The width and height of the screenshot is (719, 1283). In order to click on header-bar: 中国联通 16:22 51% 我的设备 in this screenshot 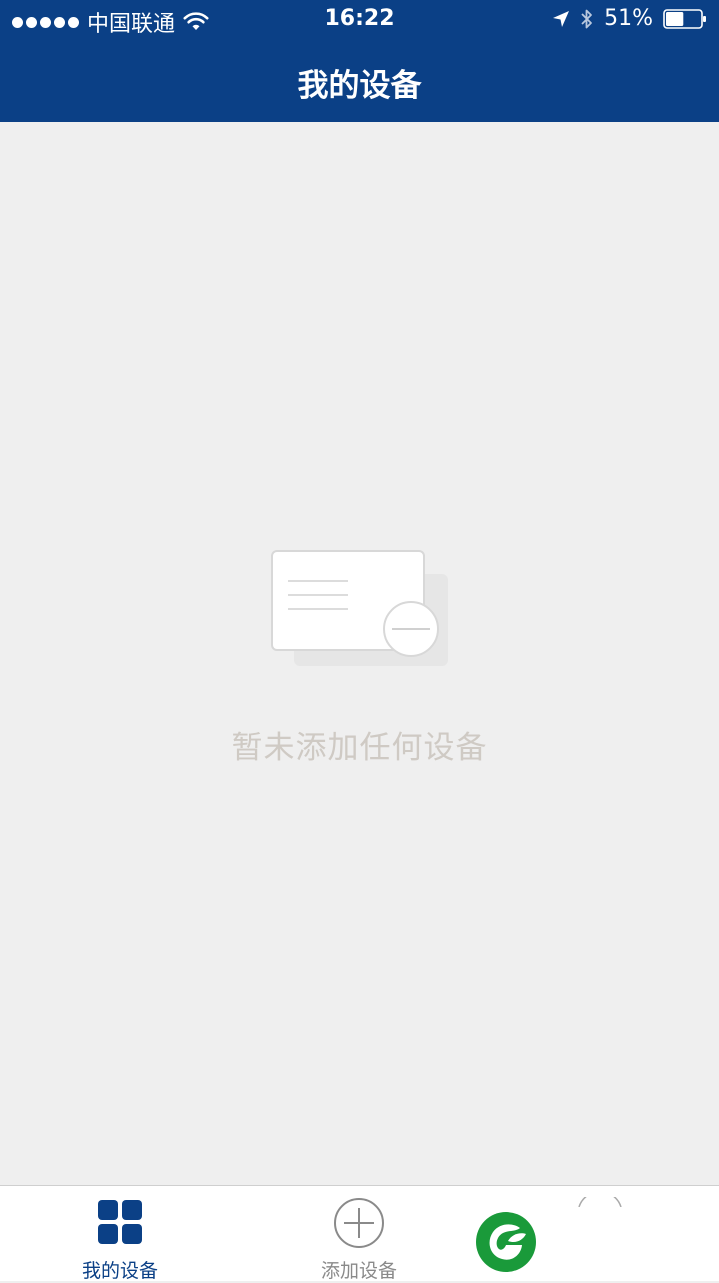, I will do `click(359, 61)`.